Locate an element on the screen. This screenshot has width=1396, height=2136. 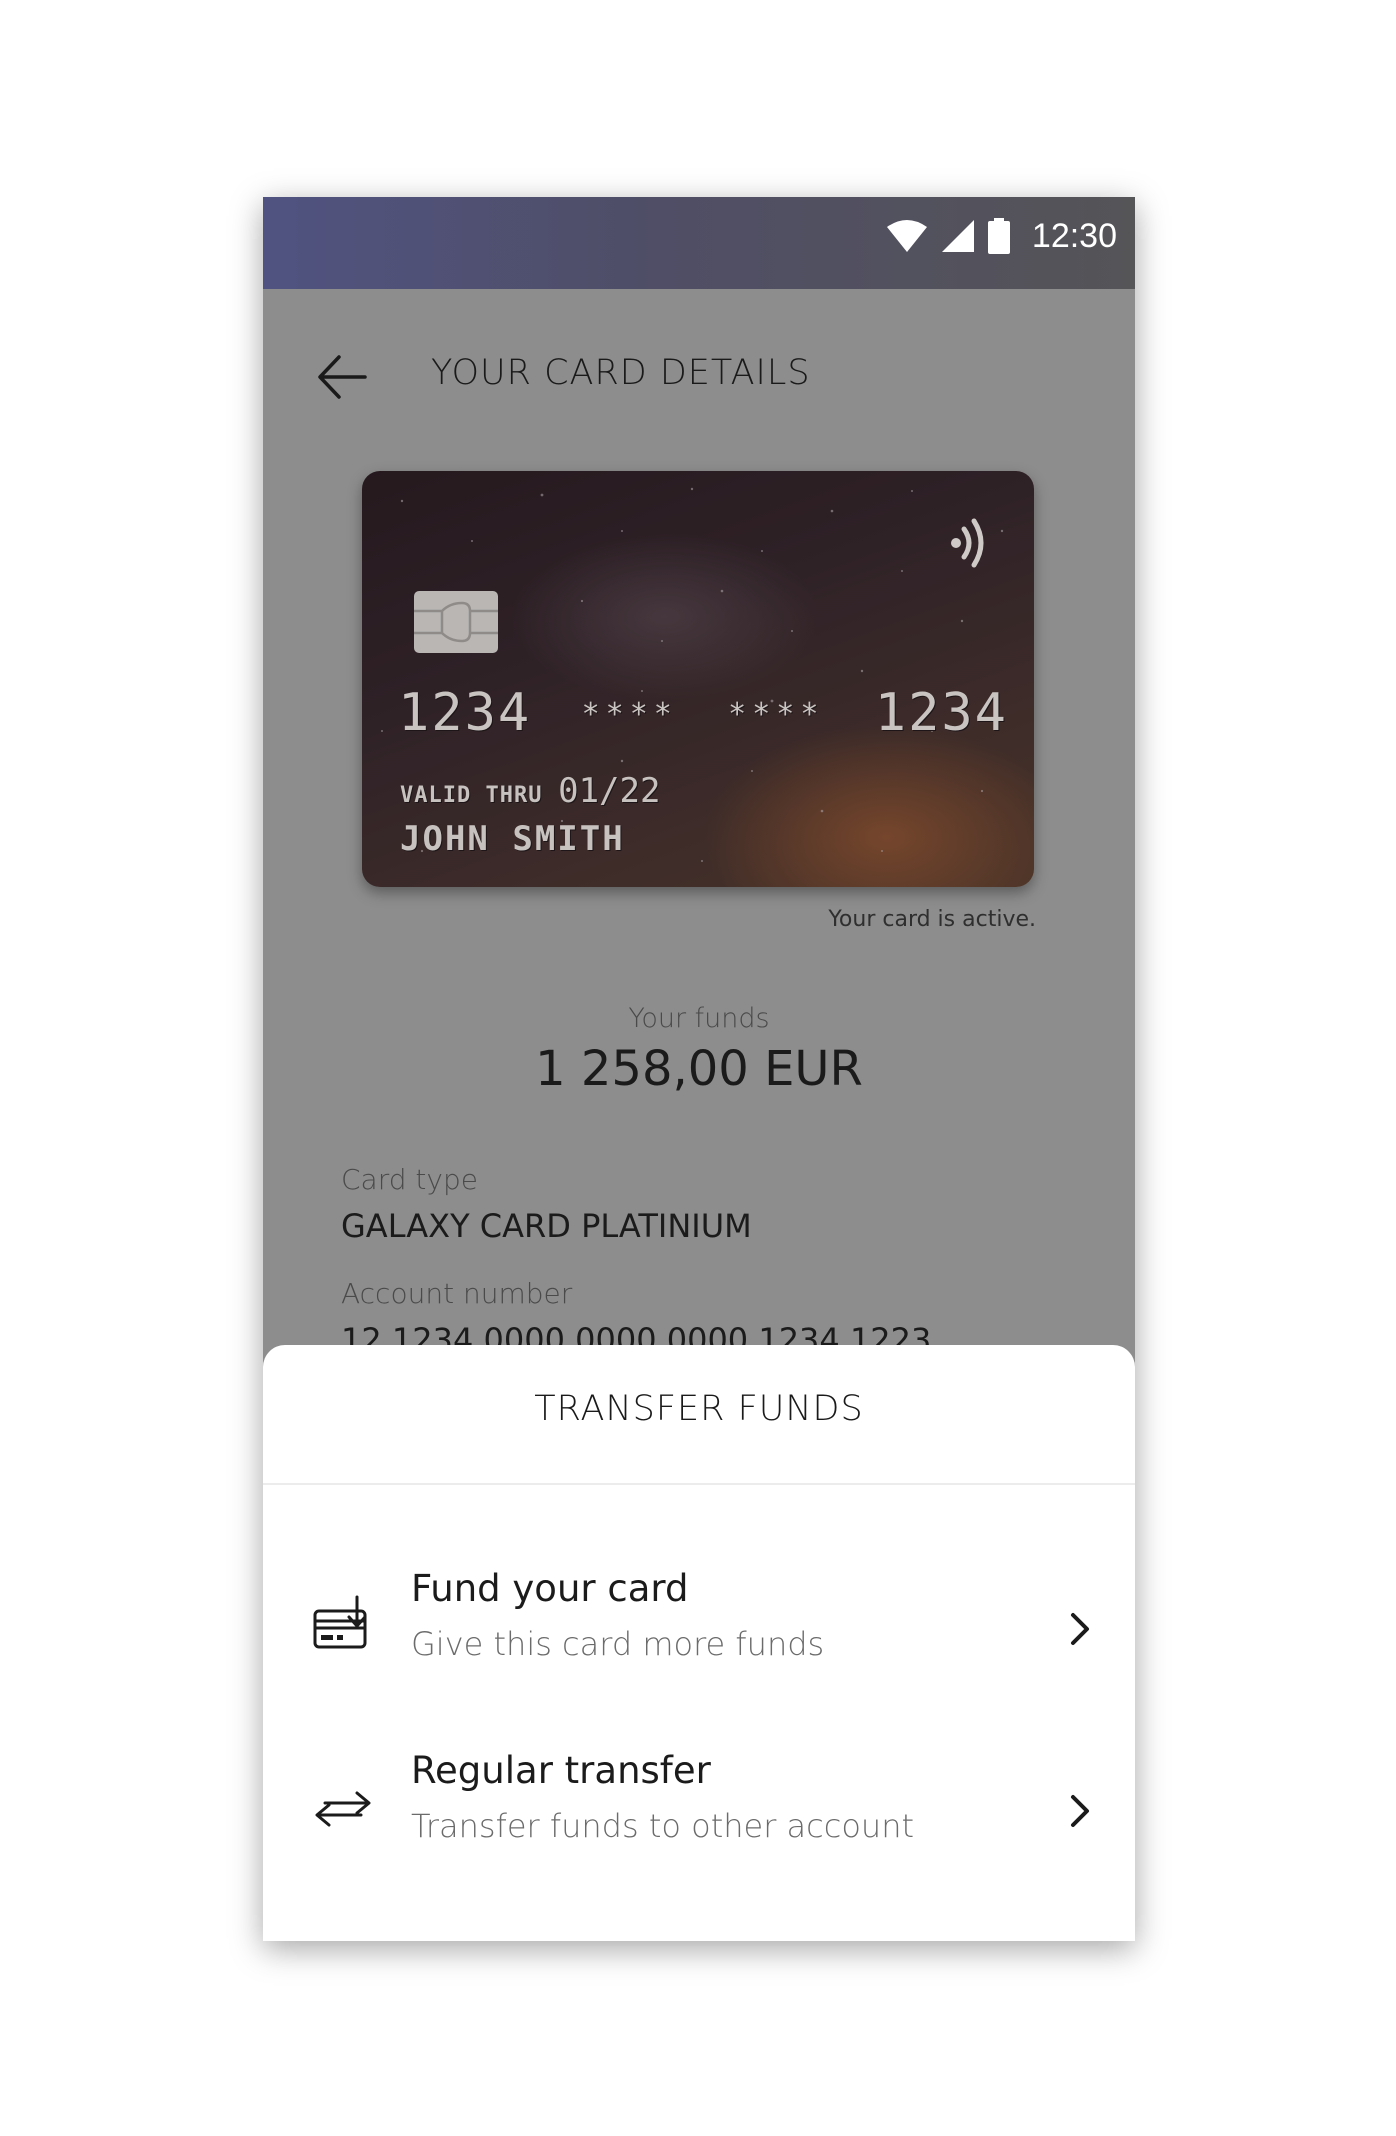
sheet-divider is located at coordinates (699, 1484).